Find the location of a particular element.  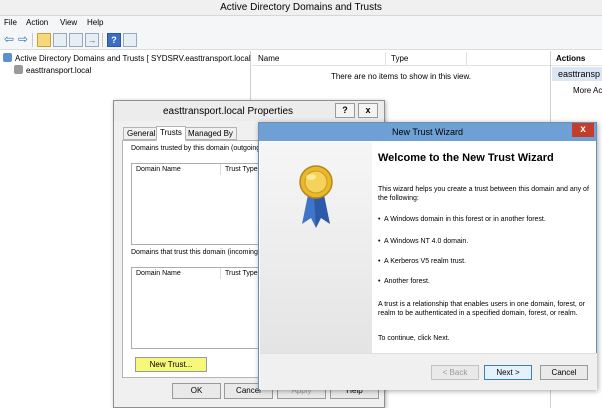

console-pane-icon is located at coordinates (130, 40).